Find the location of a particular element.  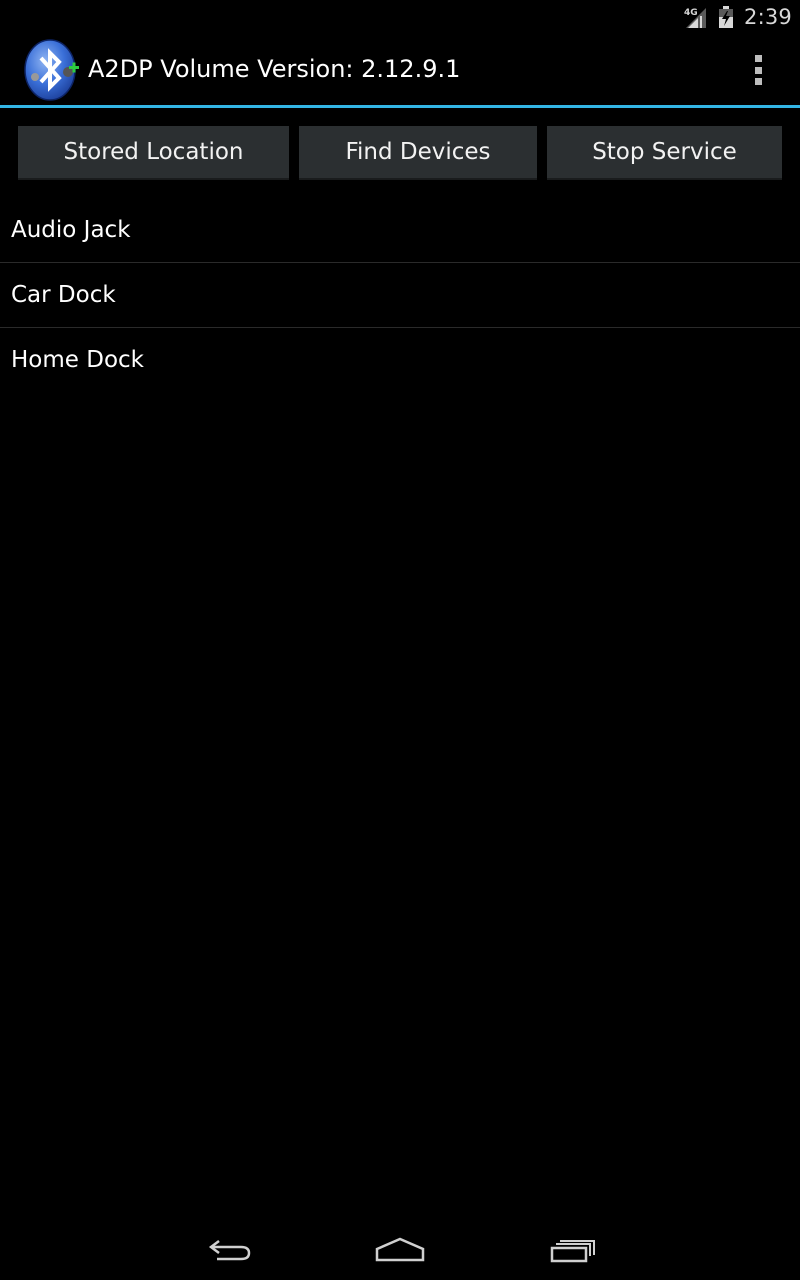

bluetooth-app-icon is located at coordinates (52, 70).